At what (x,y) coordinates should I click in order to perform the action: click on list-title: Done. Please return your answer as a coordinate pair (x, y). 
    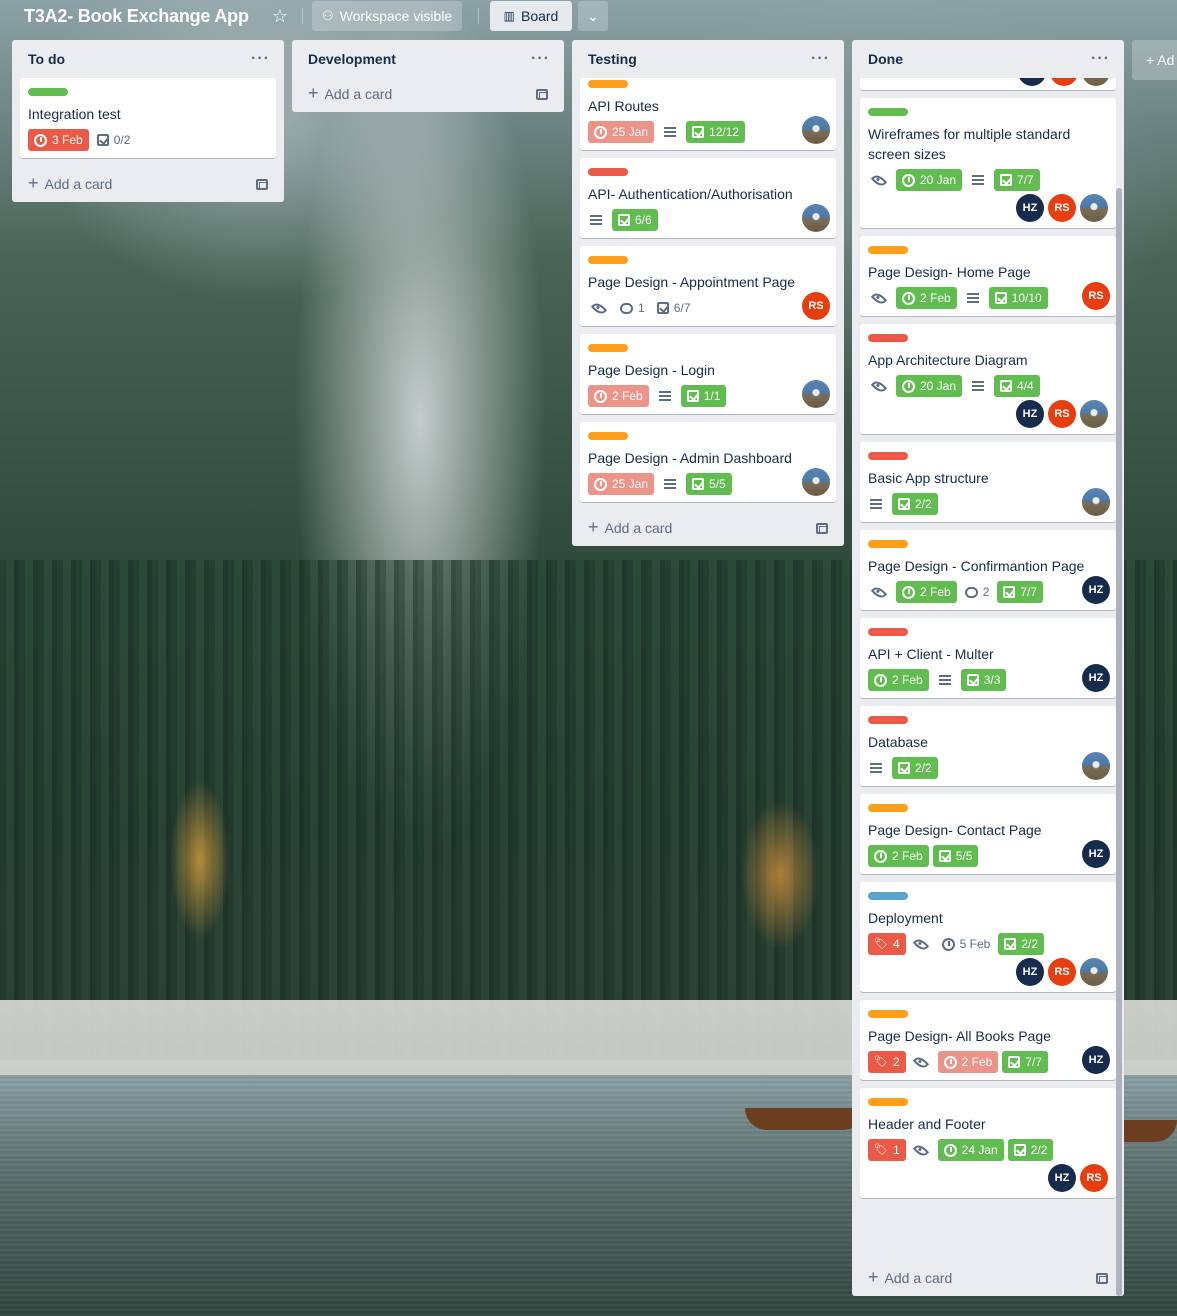
    Looking at the image, I should click on (885, 59).